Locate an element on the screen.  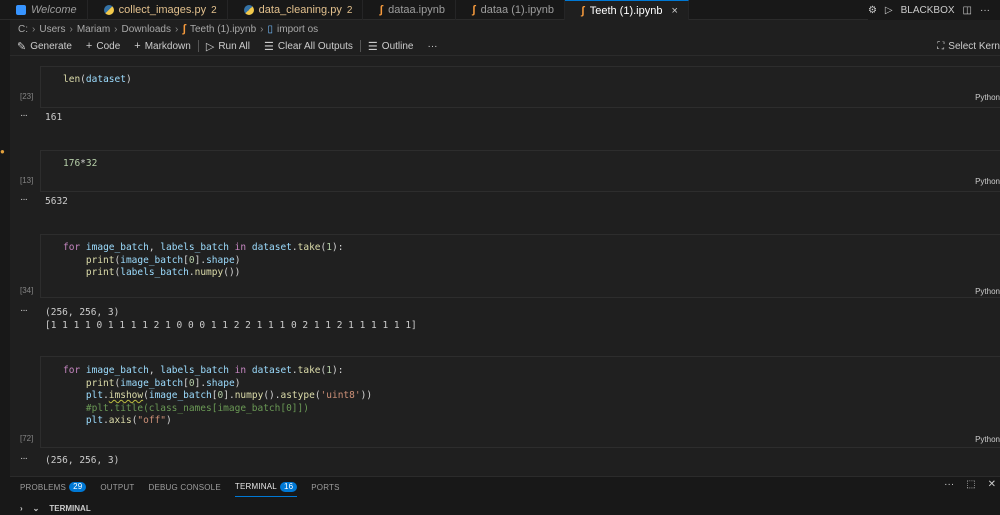
tab-teeth-1: ʃ Teeth (1).ipynb × is located at coordinates (627, 10).